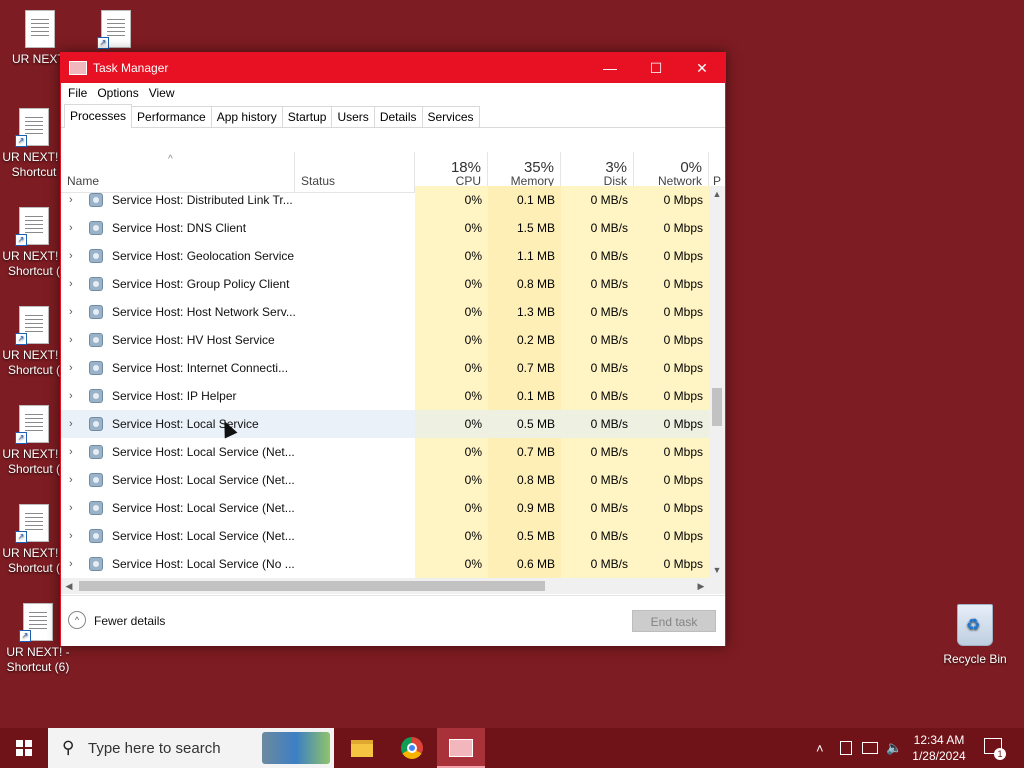  I want to click on show-hidden-icons-button: ˄, so click(820, 748).